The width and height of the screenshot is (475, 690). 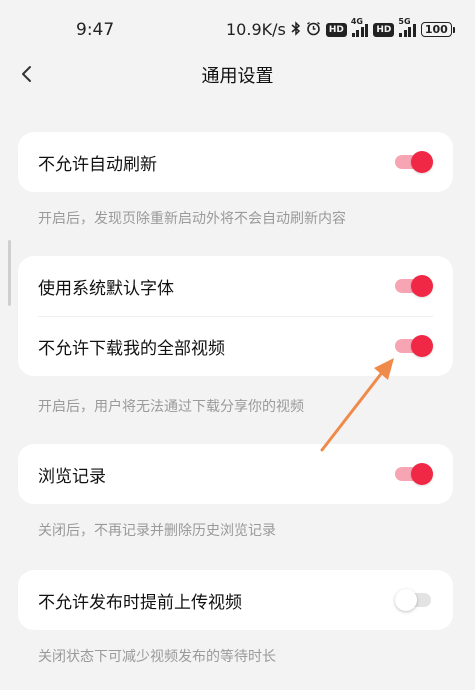 I want to click on setting-description: 关闭状态下可减少视频发布的等待时长, so click(x=157, y=657).